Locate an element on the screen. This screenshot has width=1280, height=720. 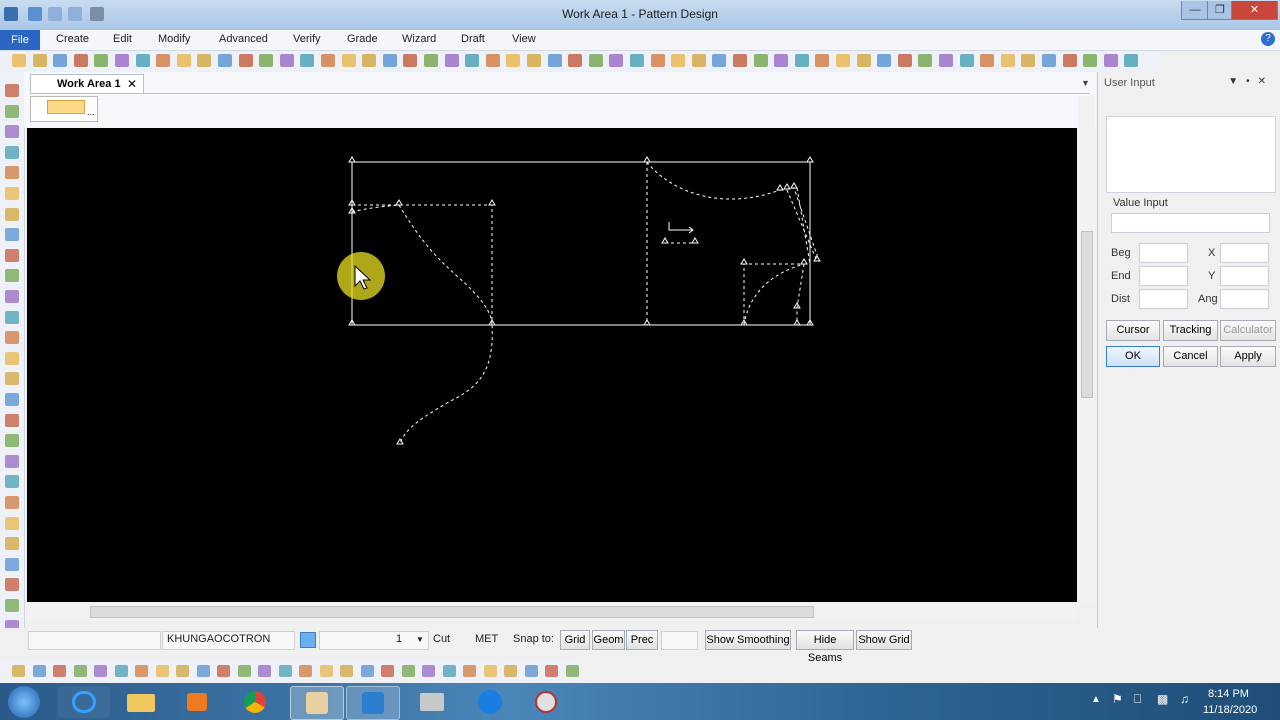
clock-date: 11/18/2020 is located at coordinates (1230, 710).